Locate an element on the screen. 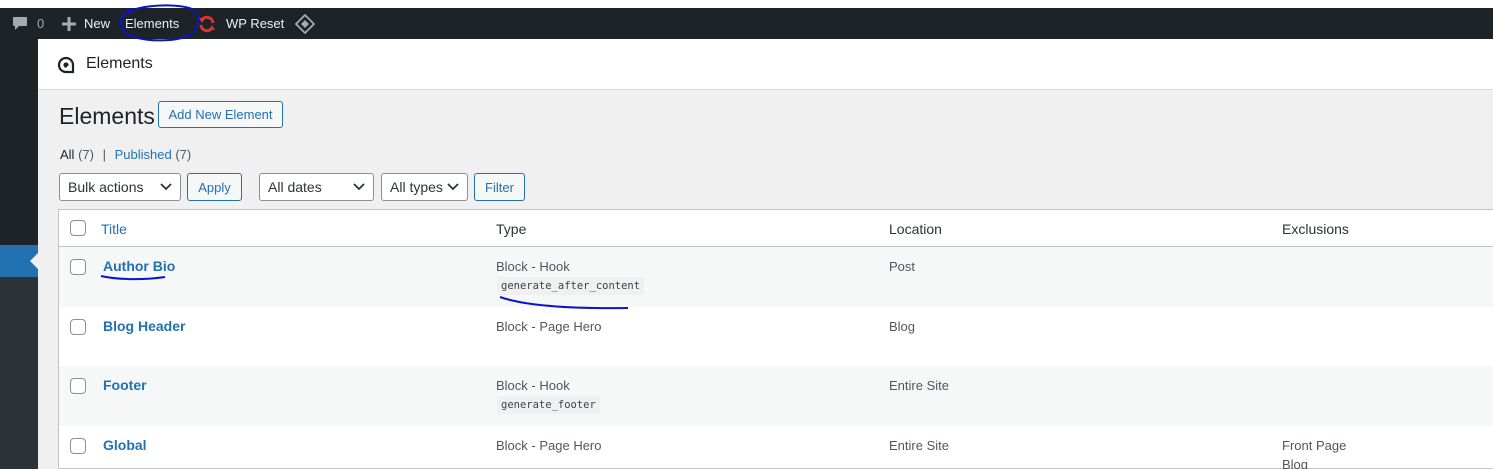 Image resolution: width=1493 pixels, height=469 pixels. row-location: Blog is located at coordinates (902, 326).